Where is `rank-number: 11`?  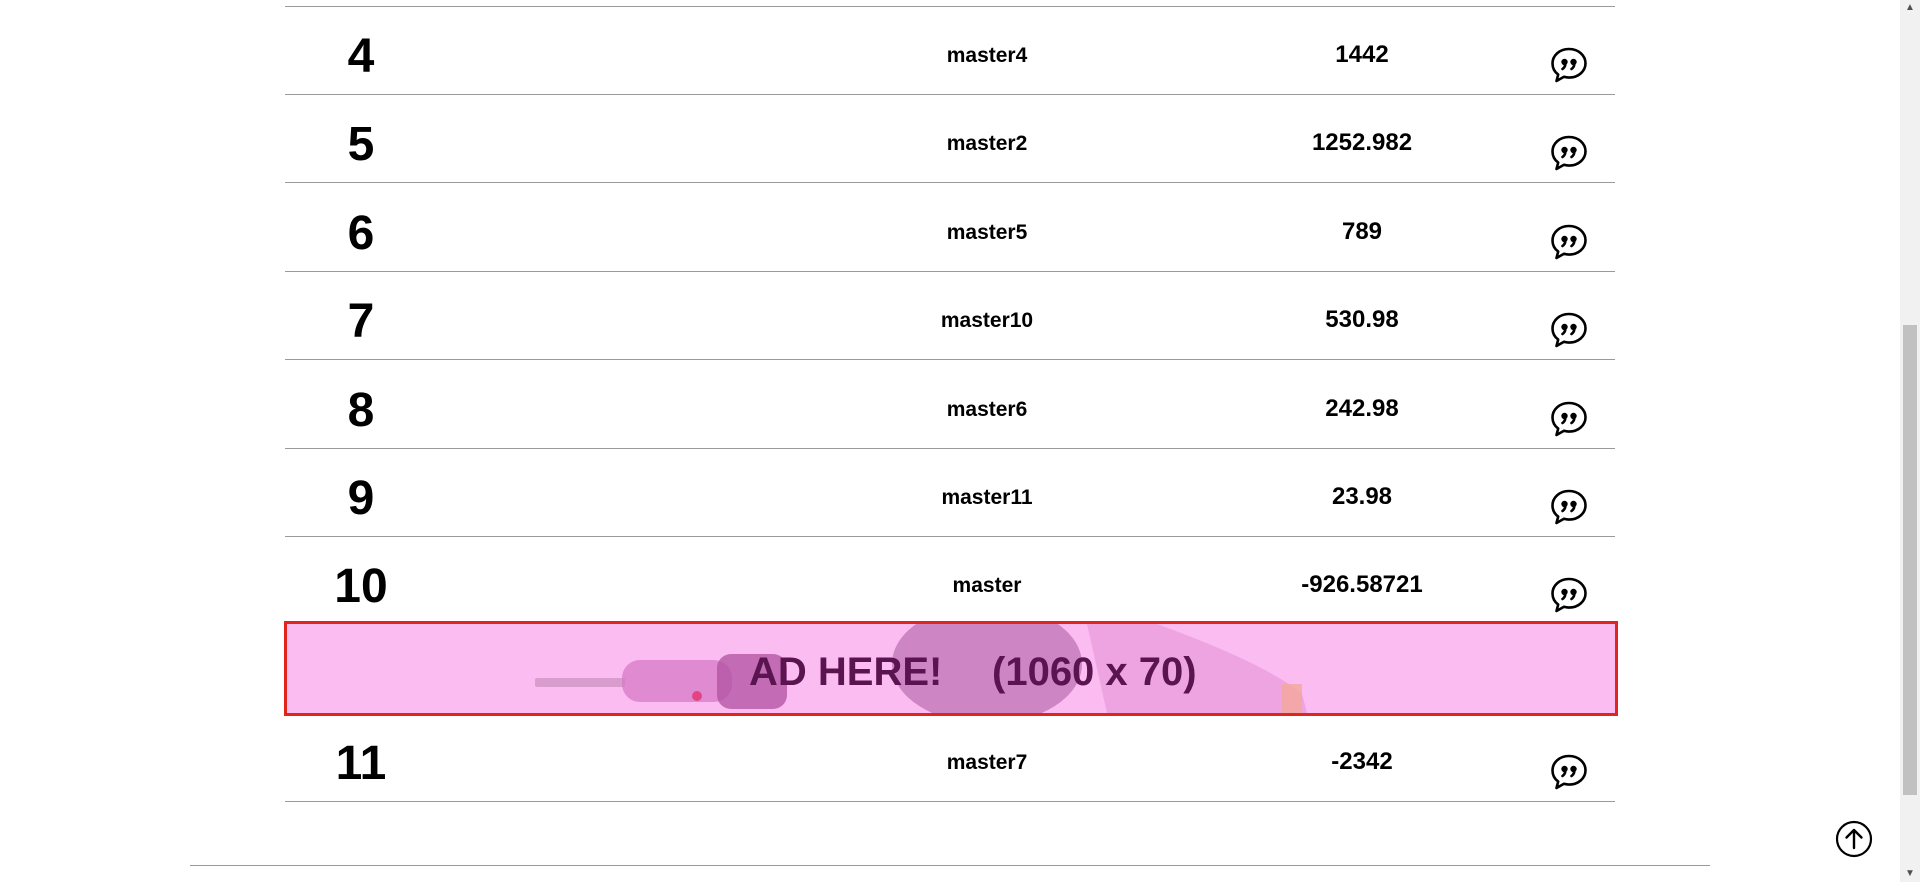 rank-number: 11 is located at coordinates (361, 763).